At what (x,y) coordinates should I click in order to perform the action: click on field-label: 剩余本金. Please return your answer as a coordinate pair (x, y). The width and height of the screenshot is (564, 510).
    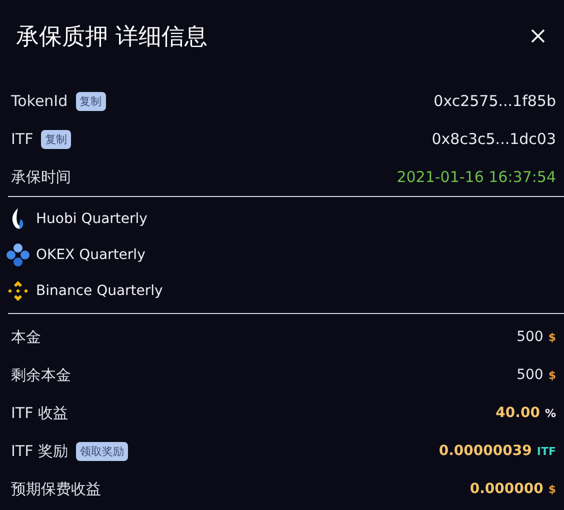
    Looking at the image, I should click on (41, 375).